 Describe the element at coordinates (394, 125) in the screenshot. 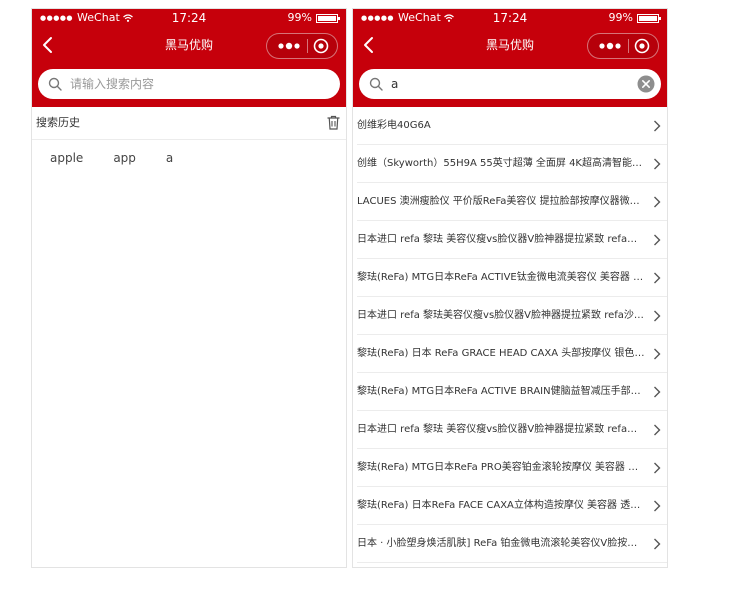

I see `suggestion-text: 创维彩电40G6A` at that location.